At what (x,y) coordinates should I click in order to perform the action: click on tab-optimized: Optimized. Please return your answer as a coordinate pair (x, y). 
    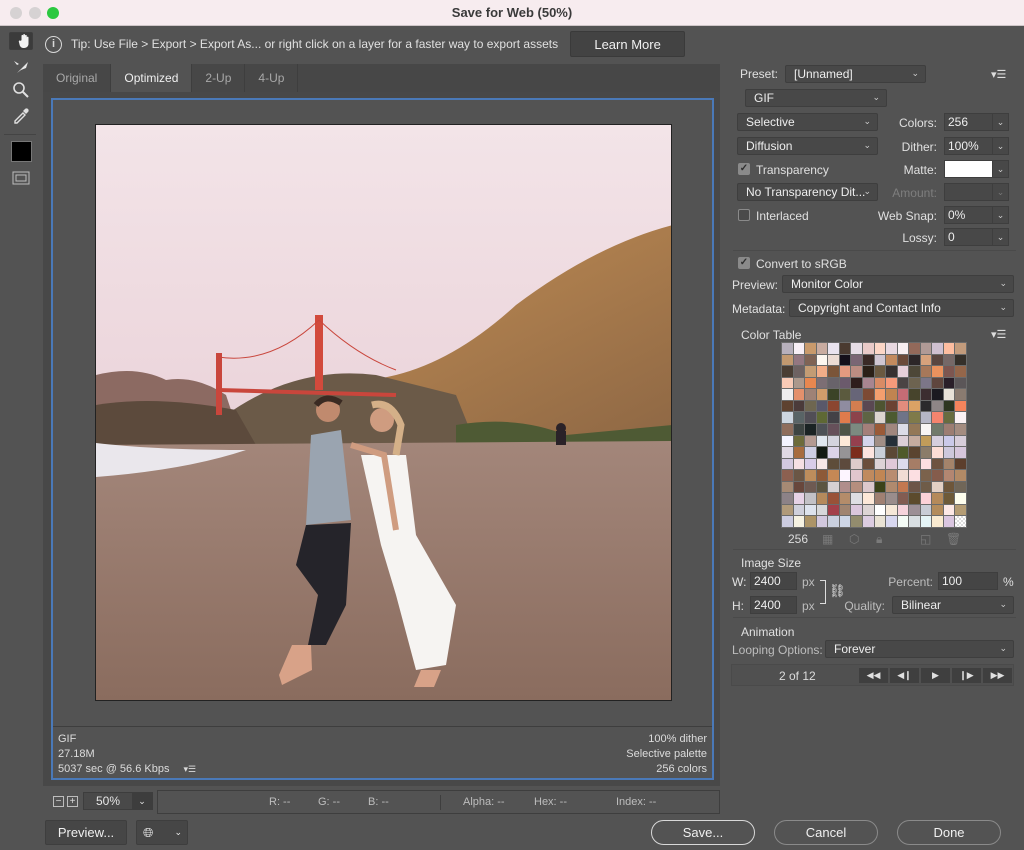
    Looking at the image, I should click on (152, 78).